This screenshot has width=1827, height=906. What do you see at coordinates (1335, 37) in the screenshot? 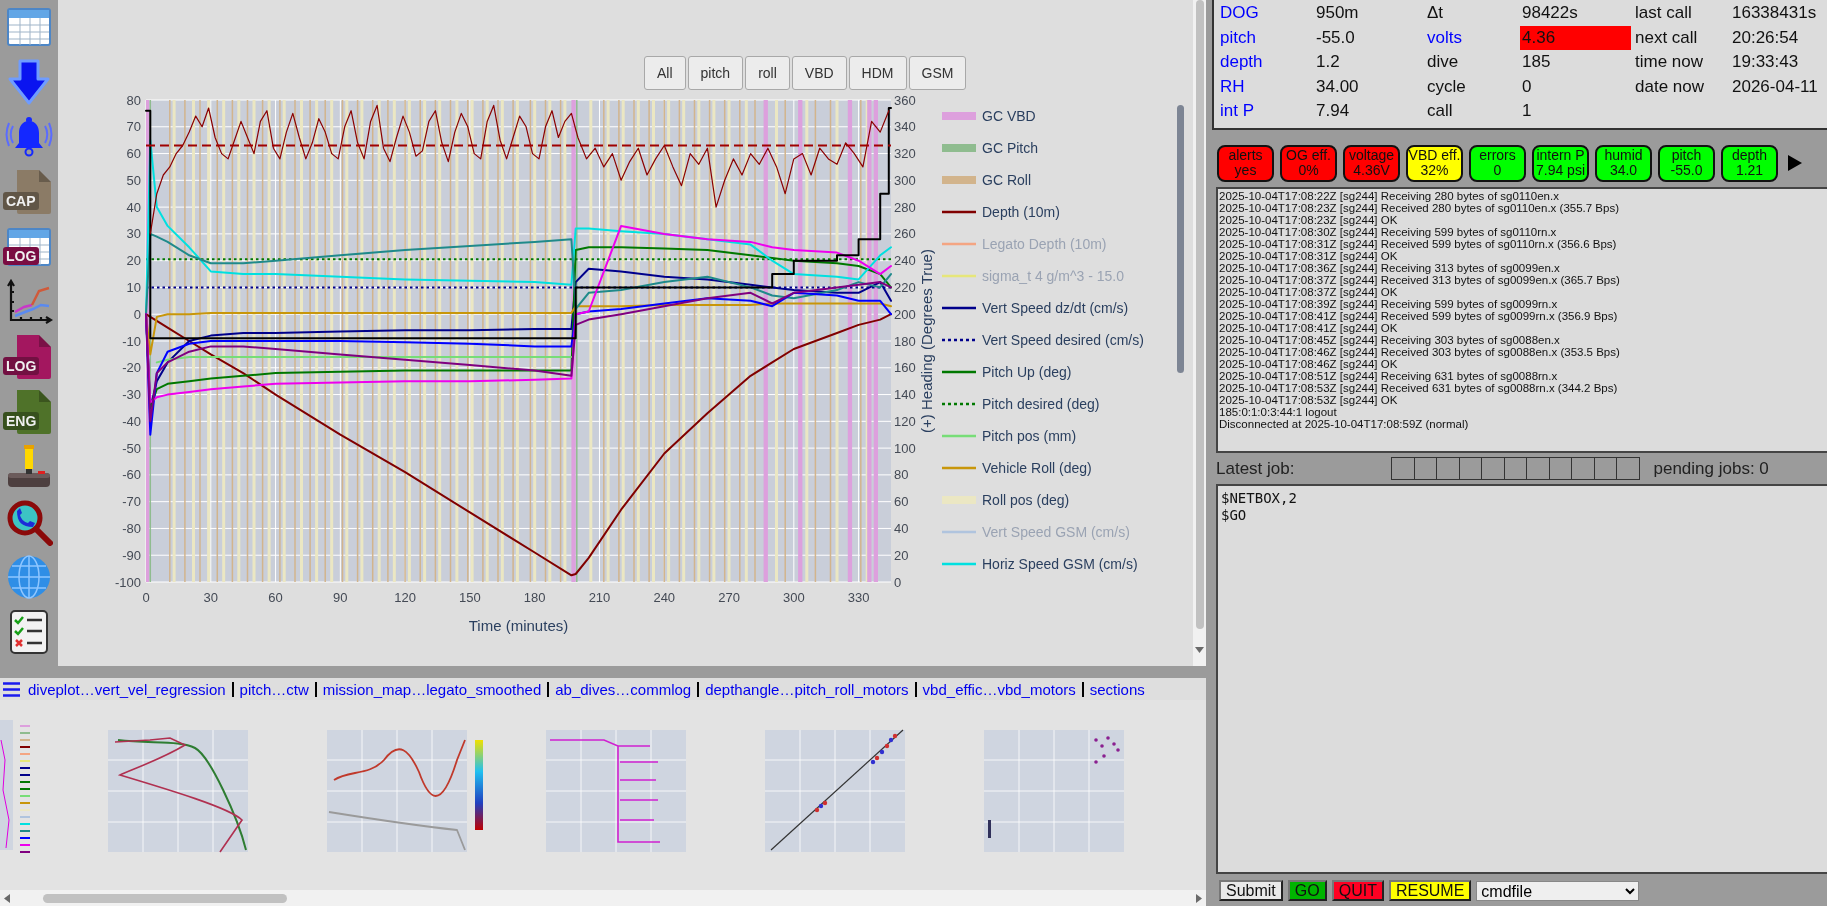
I see `status-value: -55.0` at bounding box center [1335, 37].